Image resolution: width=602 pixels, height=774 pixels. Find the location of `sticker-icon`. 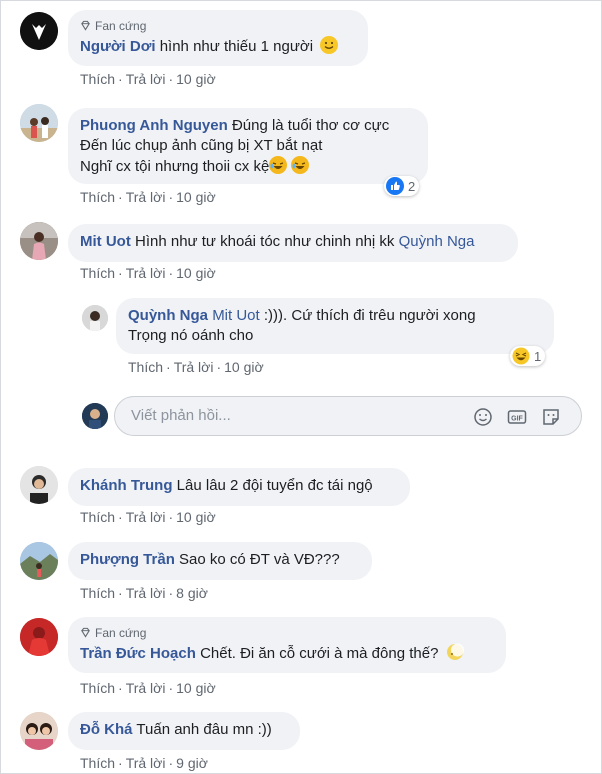

sticker-icon is located at coordinates (551, 417).